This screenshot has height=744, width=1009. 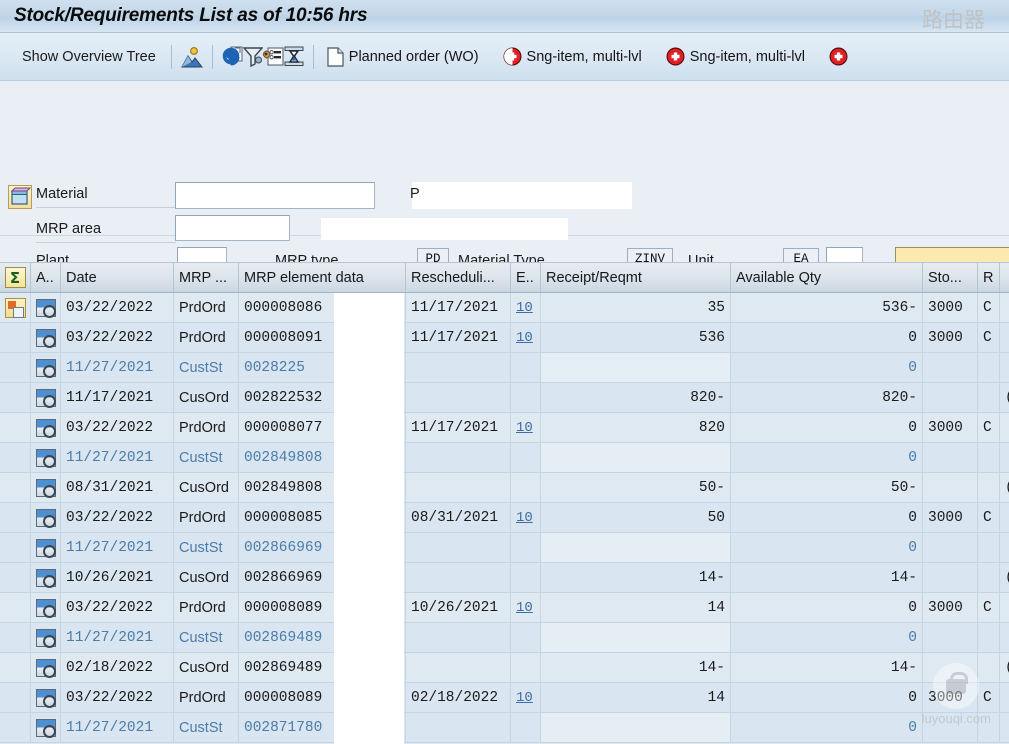 What do you see at coordinates (275, 195) in the screenshot?
I see `material-input` at bounding box center [275, 195].